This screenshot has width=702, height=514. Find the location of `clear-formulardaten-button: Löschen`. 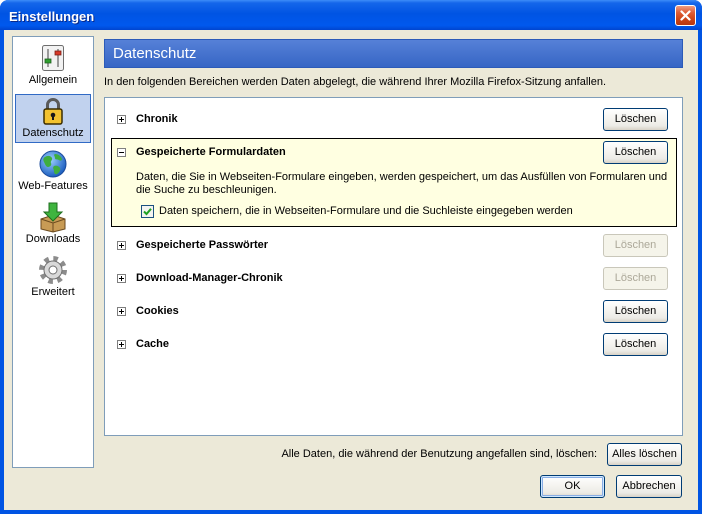

clear-formulardaten-button: Löschen is located at coordinates (635, 152).